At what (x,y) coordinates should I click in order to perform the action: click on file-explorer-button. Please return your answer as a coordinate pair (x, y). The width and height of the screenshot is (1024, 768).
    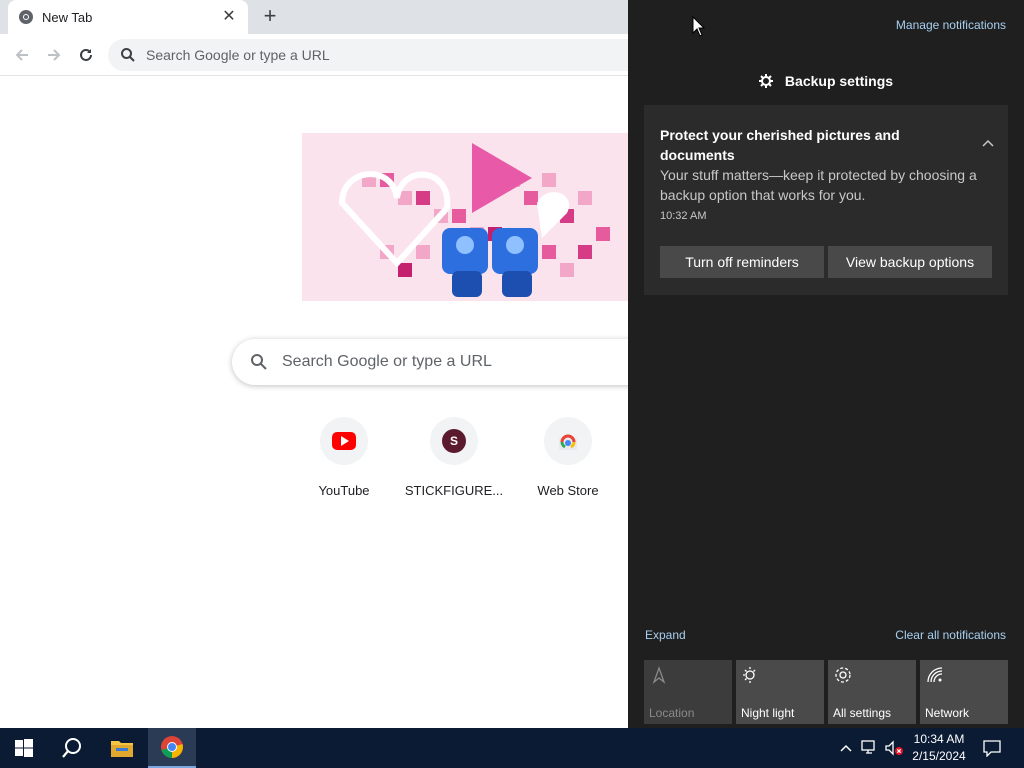
    Looking at the image, I should click on (122, 748).